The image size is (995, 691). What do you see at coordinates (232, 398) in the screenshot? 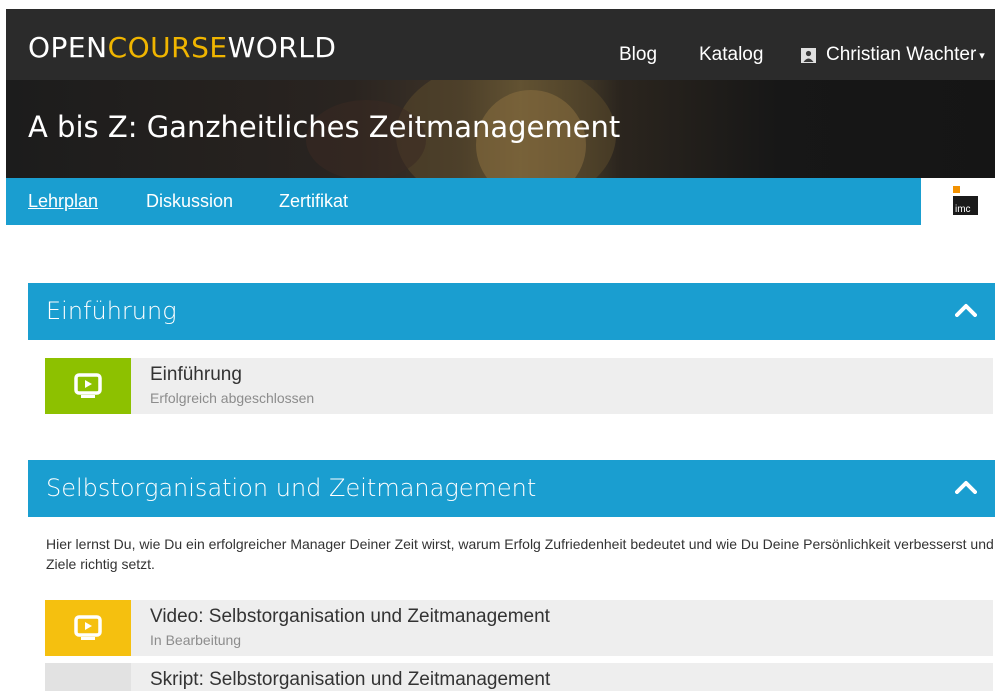
I see `lesson-status: Erfolgreich abgeschlossen` at bounding box center [232, 398].